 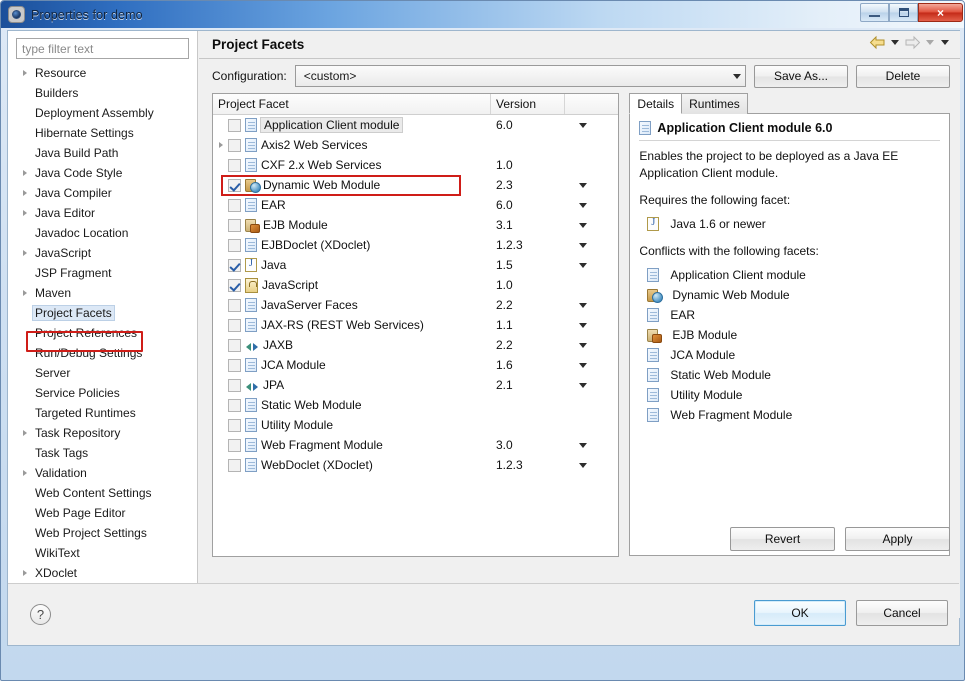 What do you see at coordinates (528, 385) in the screenshot?
I see `facet-version-cell: 2.1` at bounding box center [528, 385].